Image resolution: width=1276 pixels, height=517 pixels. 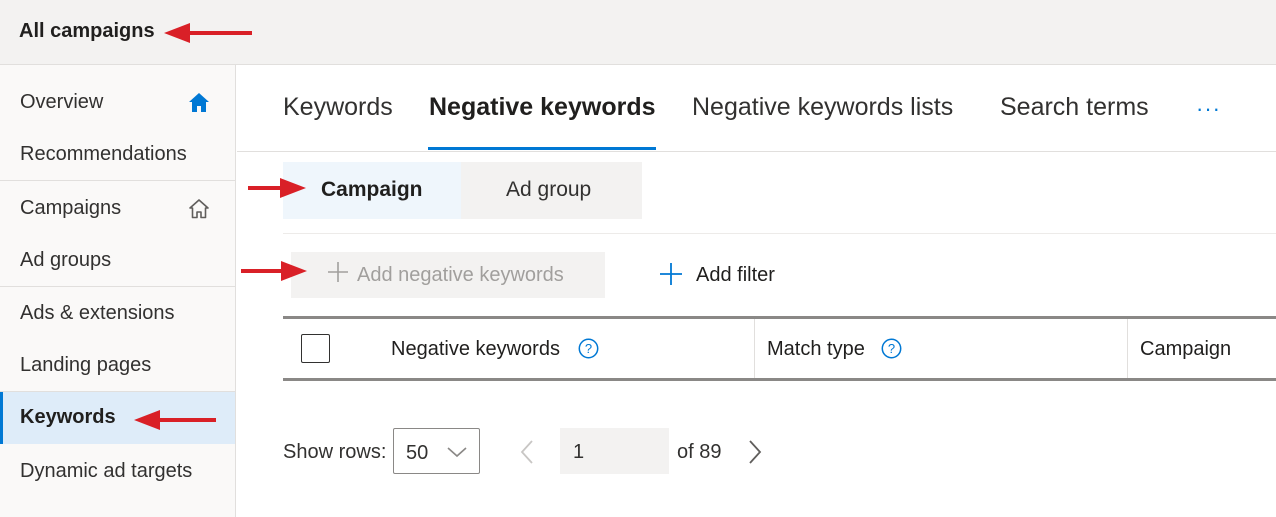 I want to click on page-number-value: 1, so click(x=579, y=452).